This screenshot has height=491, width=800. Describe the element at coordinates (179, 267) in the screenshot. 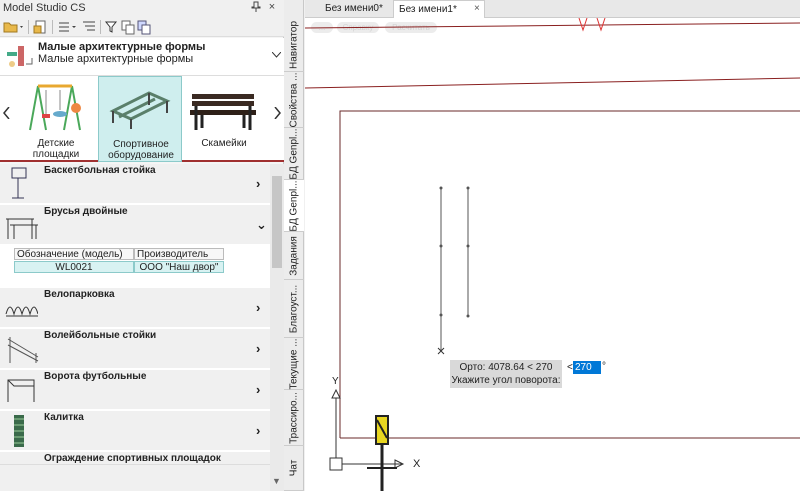

I see `detail-cell-manufacturer: ООО "Наш двор"` at that location.